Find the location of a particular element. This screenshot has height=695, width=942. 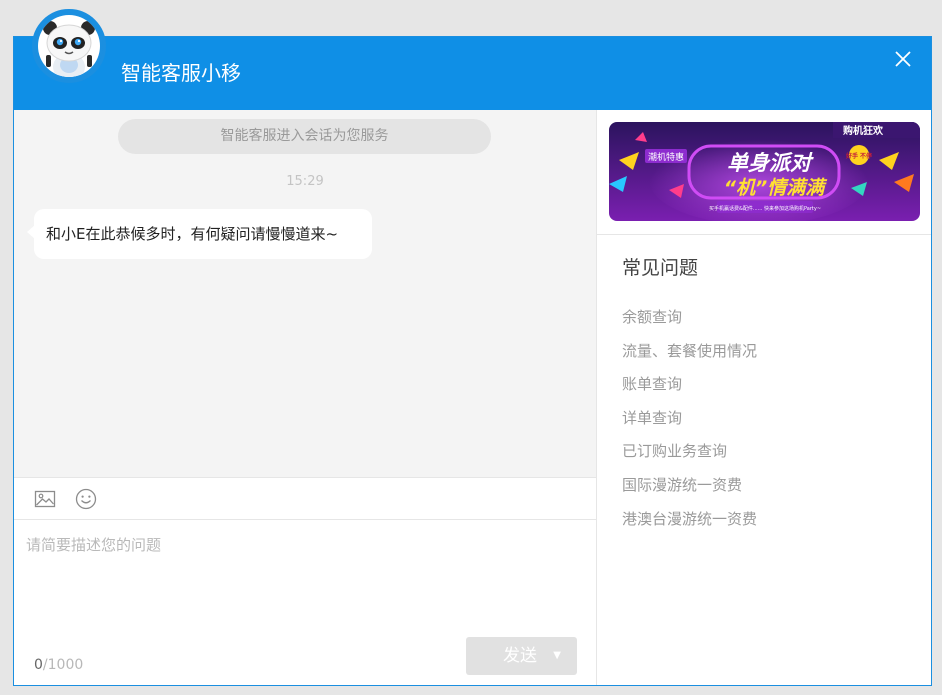

message-timestamp: 15:29 is located at coordinates (305, 181).